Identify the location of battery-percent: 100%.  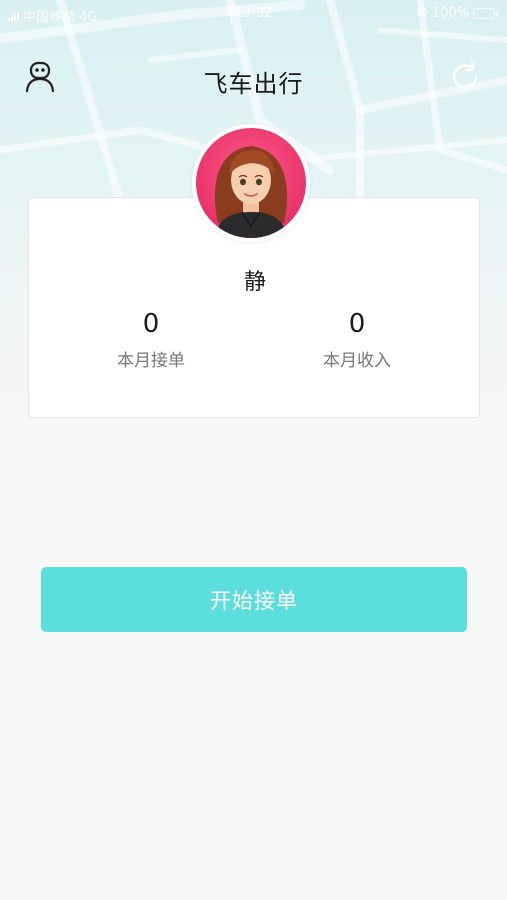
(450, 13).